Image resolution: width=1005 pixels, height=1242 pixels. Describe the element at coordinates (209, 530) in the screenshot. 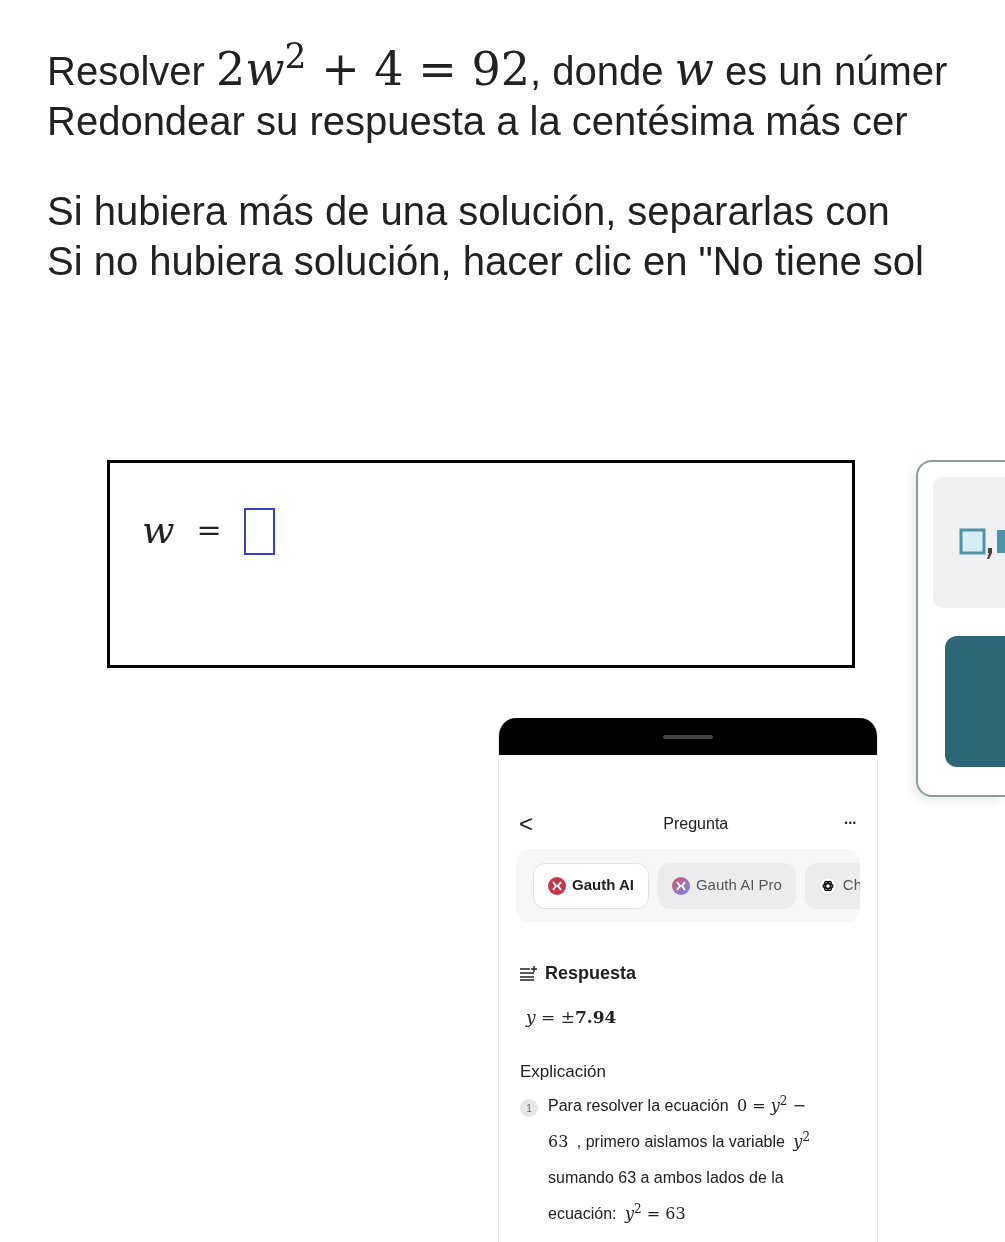

I see `equals-sign: =` at that location.